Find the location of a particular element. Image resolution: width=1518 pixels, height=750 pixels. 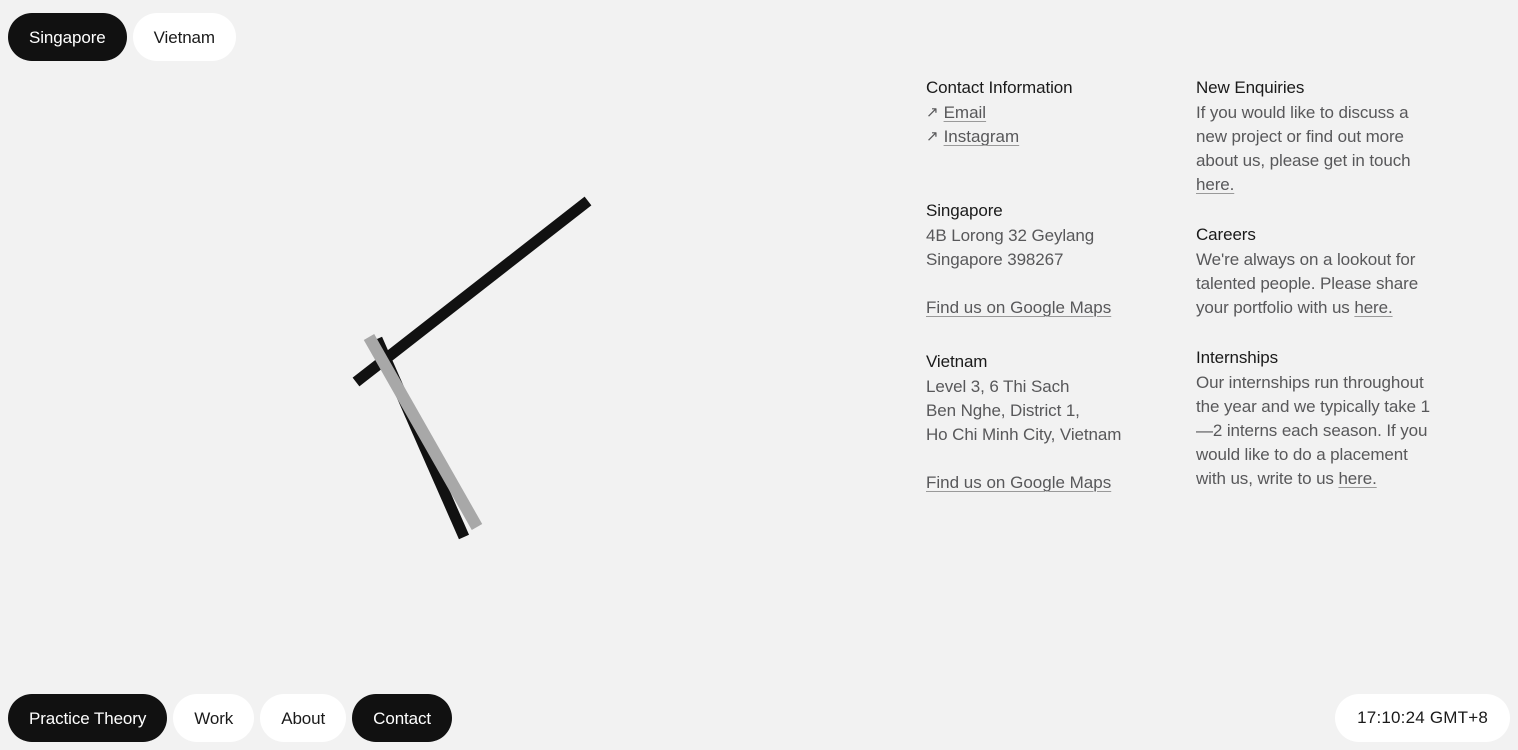

region-tab-singapore-label: Singapore is located at coordinates (67, 37).